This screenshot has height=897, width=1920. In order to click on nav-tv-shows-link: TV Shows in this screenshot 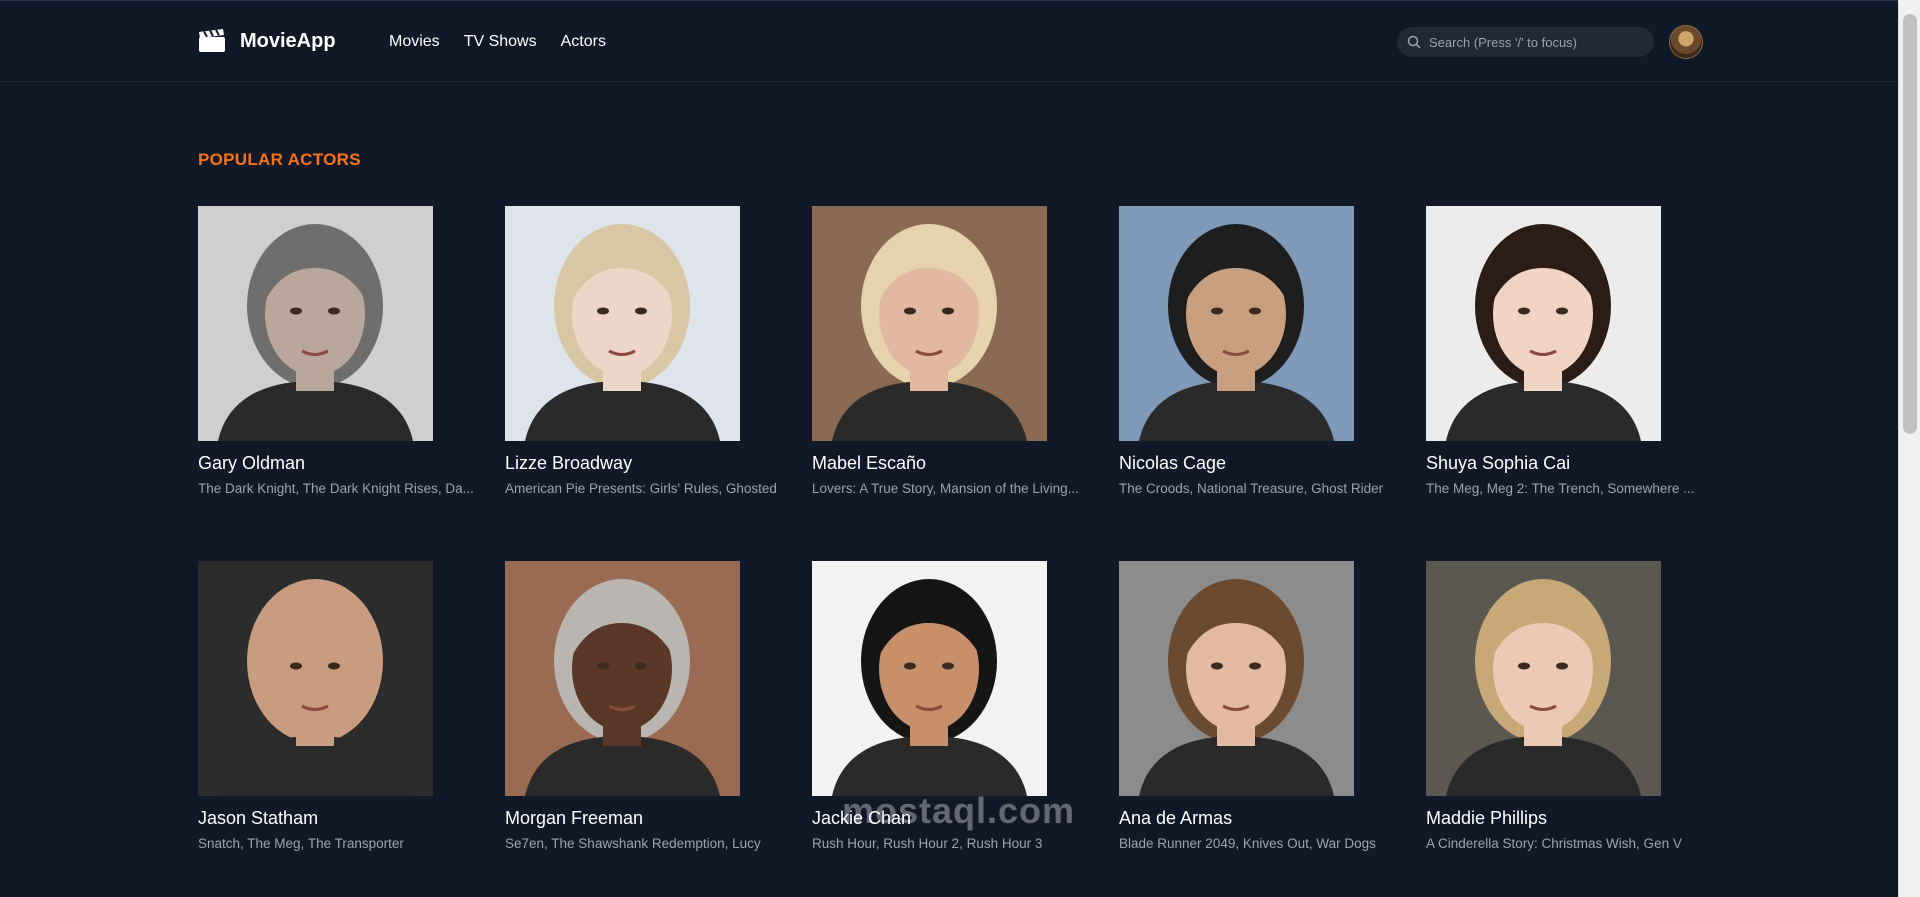, I will do `click(500, 42)`.